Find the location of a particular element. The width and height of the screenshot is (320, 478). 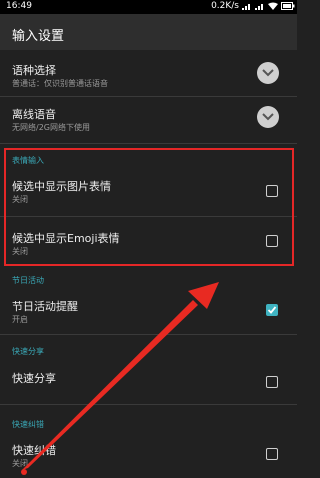

festival-reminder-row: 节日活动提醒 开启 is located at coordinates (148, 313).